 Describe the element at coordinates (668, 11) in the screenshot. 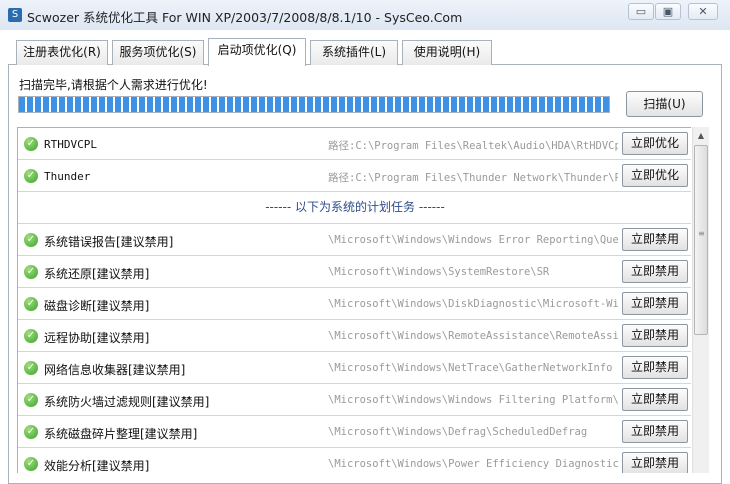

I see `restore-button: ▣` at that location.